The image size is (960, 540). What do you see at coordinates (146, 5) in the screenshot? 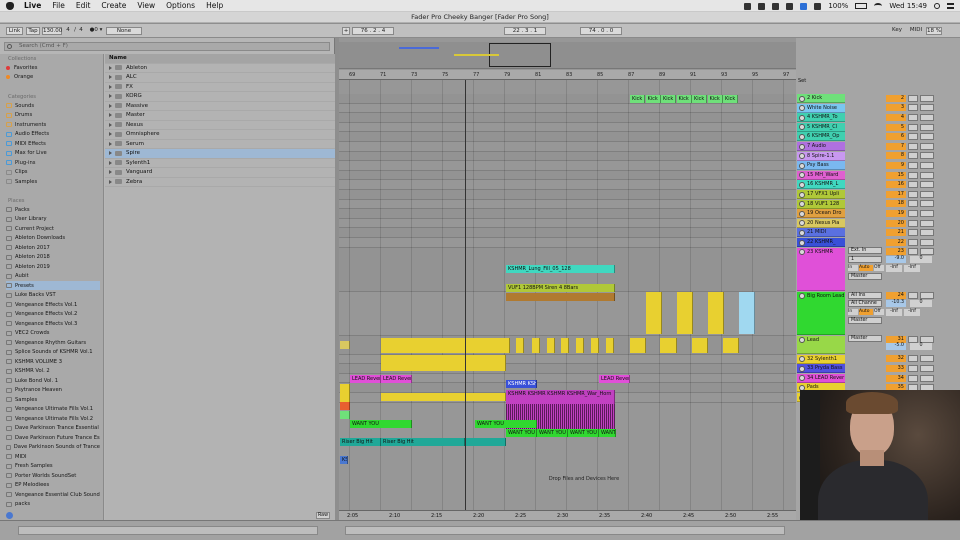
I see `menu-view: View` at bounding box center [146, 5].